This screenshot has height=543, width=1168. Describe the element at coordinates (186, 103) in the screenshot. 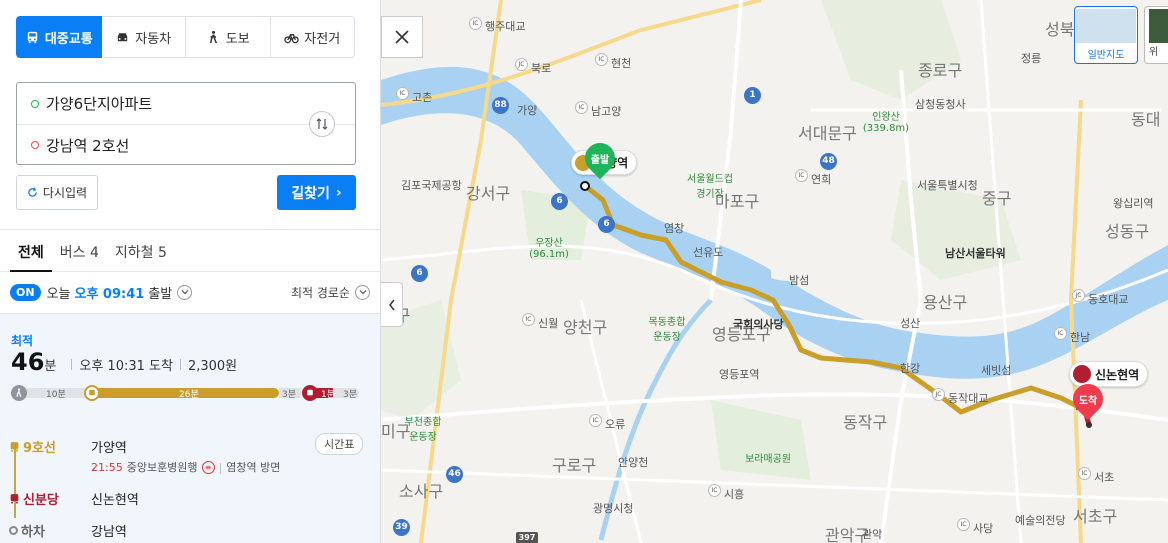

I see `origin-field: 가양6단지아파트` at that location.